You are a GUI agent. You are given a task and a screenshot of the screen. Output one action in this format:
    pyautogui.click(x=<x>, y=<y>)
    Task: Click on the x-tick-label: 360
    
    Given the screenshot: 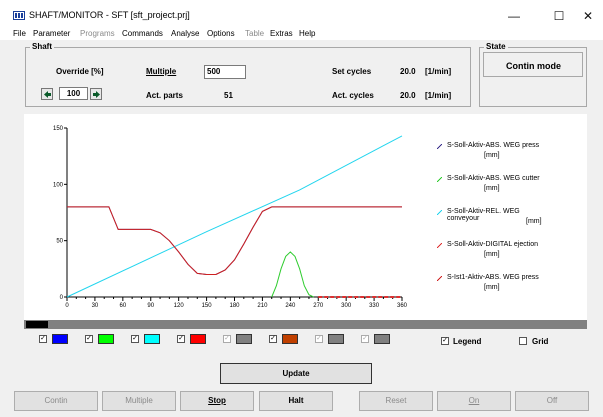 What is the action you would take?
    pyautogui.click(x=402, y=306)
    